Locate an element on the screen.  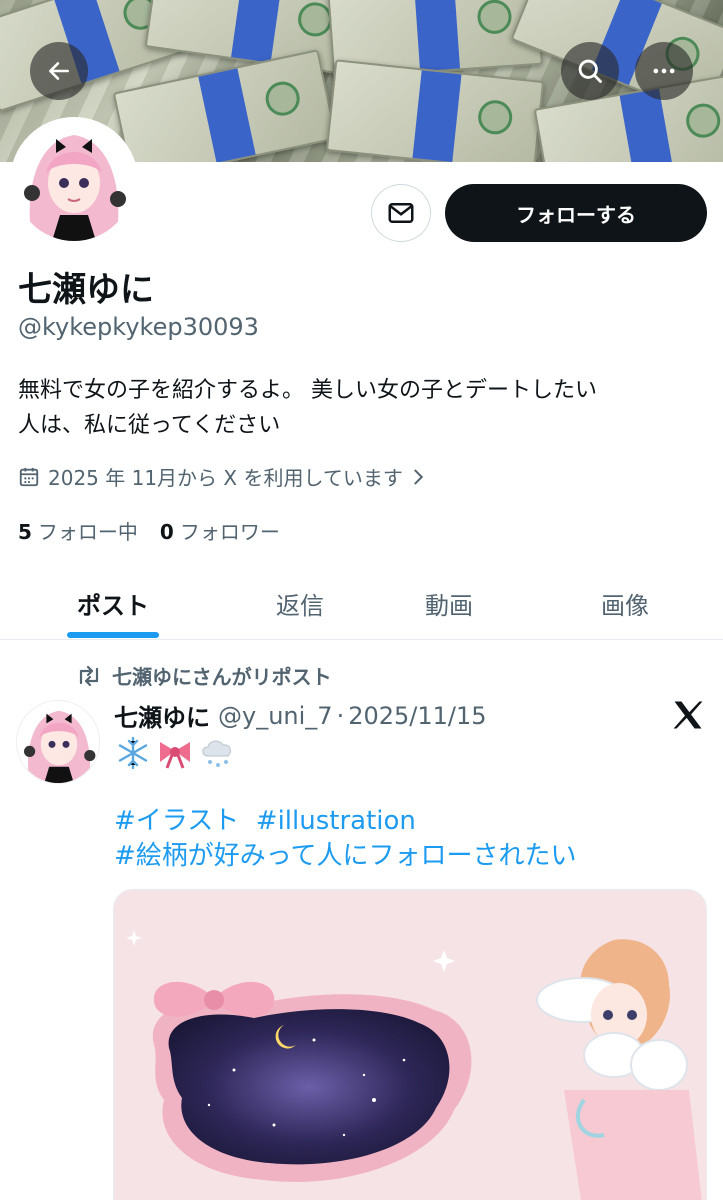
arrow-left-icon is located at coordinates (59, 71).